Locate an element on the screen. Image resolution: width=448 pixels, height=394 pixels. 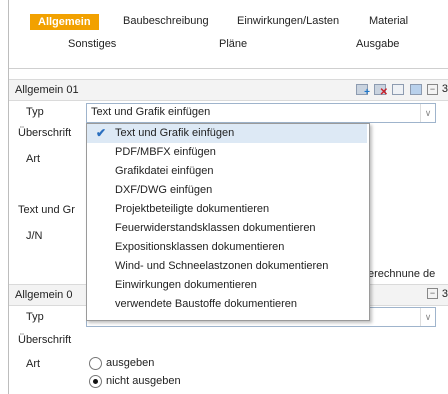
dropdown-option: Einwirkungen dokumentieren is located at coordinates (227, 285).